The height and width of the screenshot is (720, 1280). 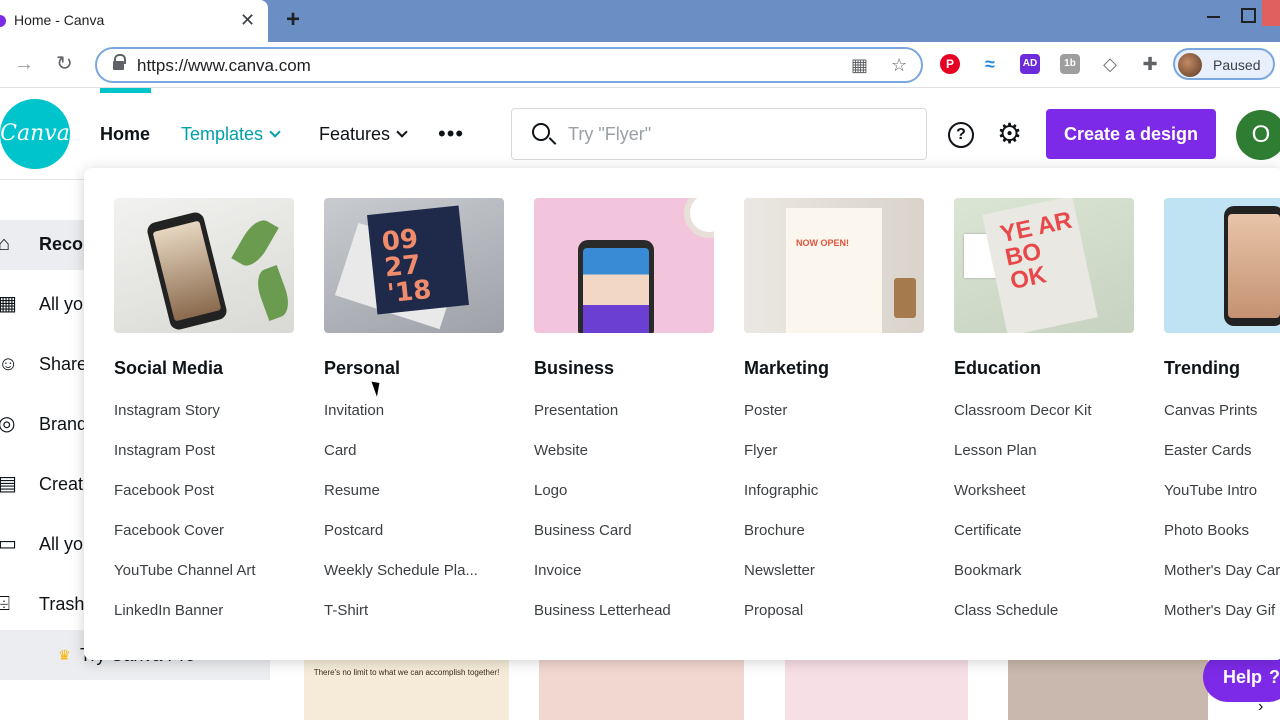 I want to click on tag-icon: ◇, so click(x=1110, y=64).